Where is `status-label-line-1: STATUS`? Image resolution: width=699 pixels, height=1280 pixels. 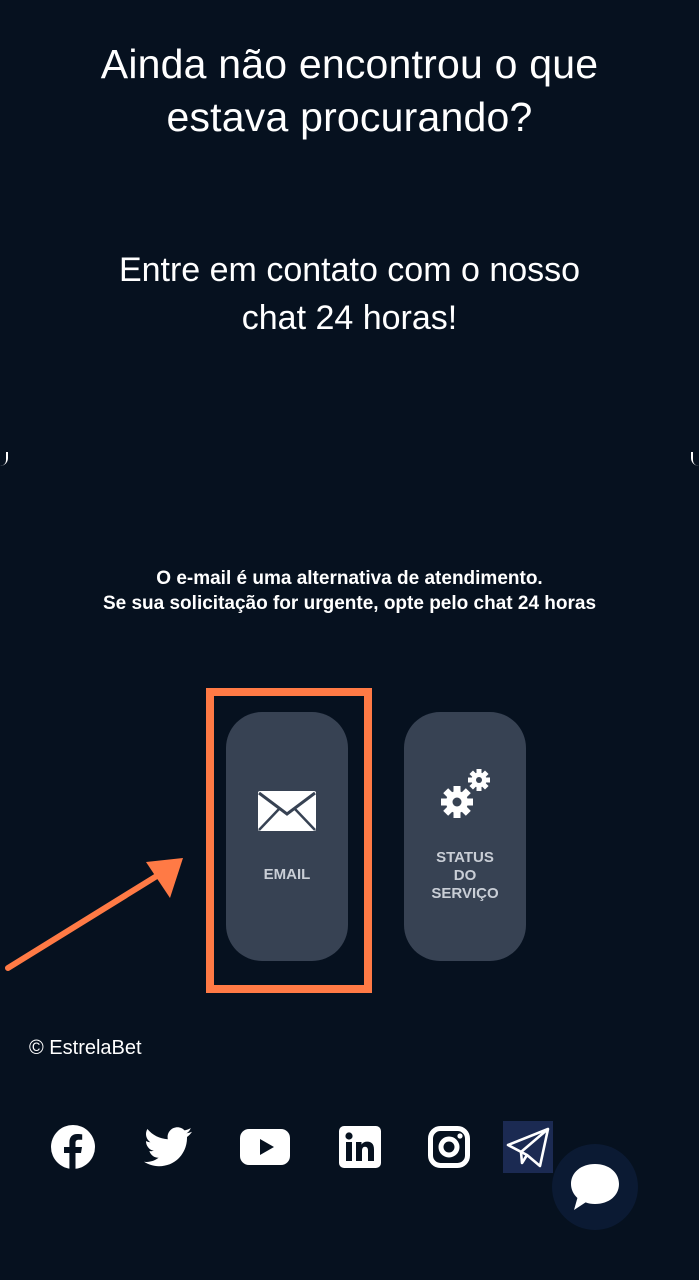 status-label-line-1: STATUS is located at coordinates (465, 857).